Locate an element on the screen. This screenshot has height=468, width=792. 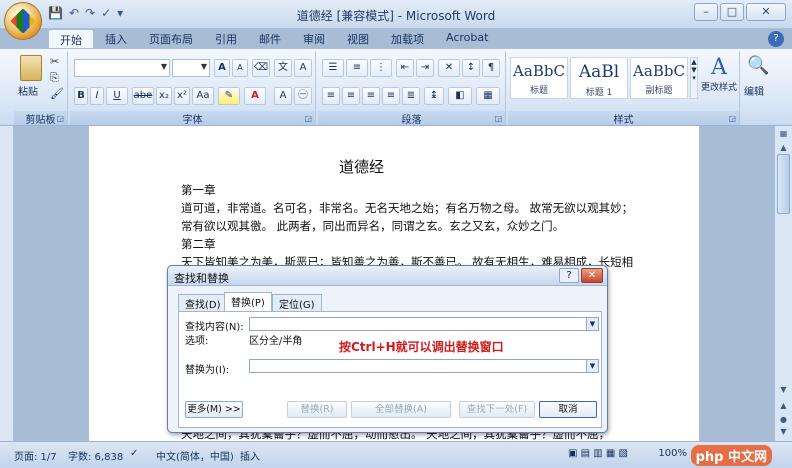
chinese-layout-icon: ✕ is located at coordinates (449, 68).